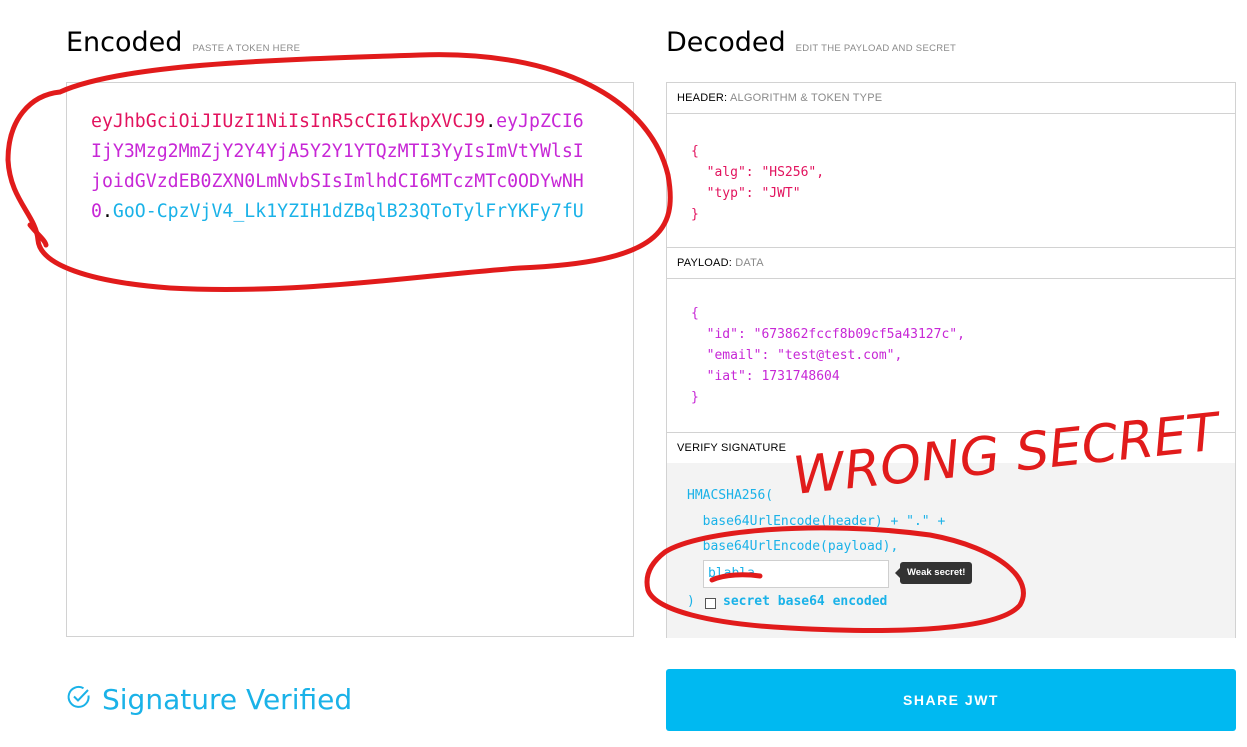  What do you see at coordinates (796, 574) in the screenshot?
I see `secret-input: blabla` at bounding box center [796, 574].